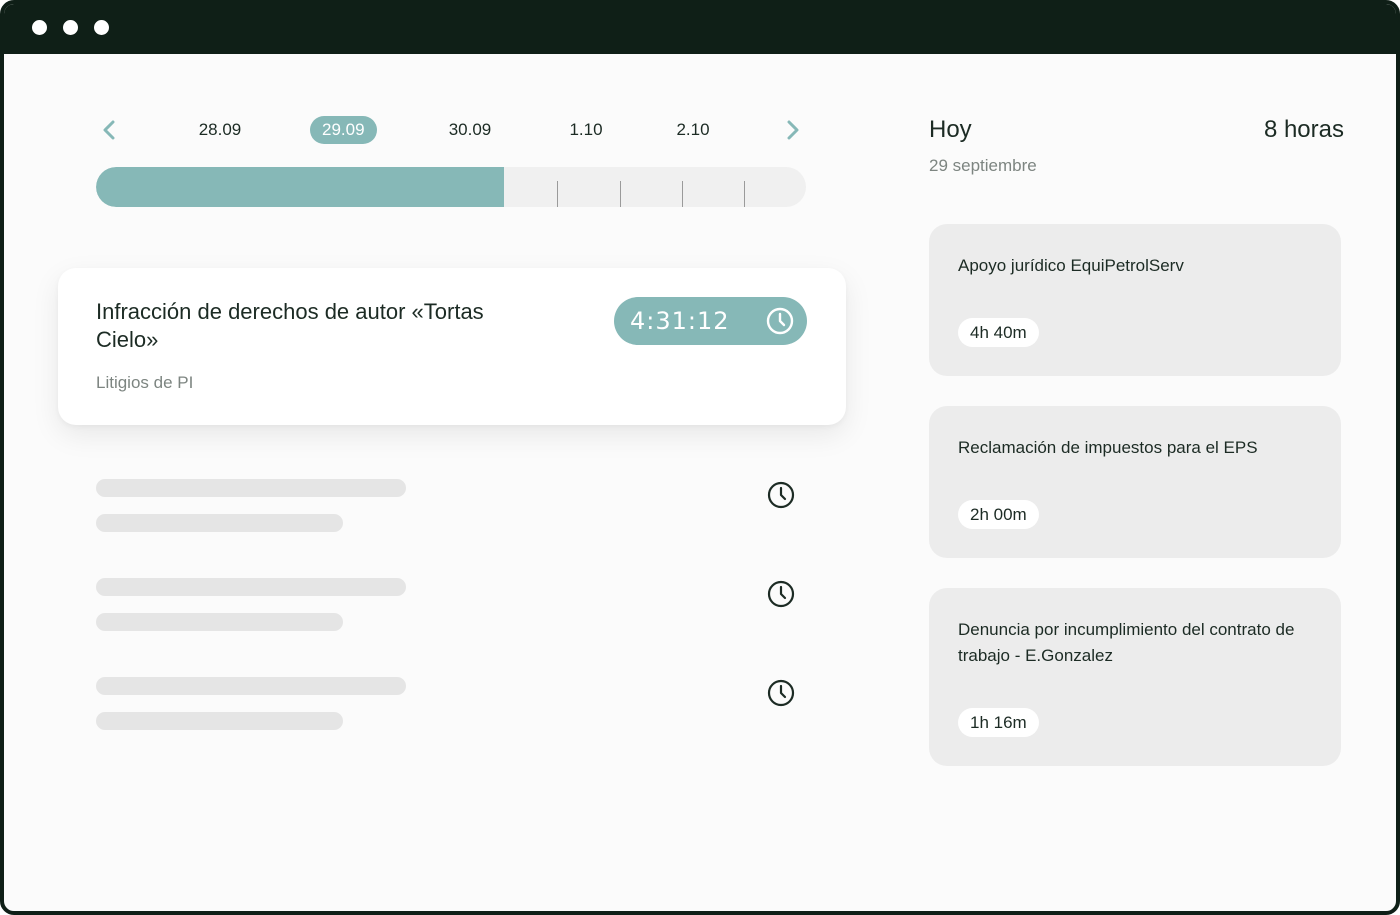 The width and height of the screenshot is (1400, 915). I want to click on timer-value: 4:31:12, so click(680, 321).